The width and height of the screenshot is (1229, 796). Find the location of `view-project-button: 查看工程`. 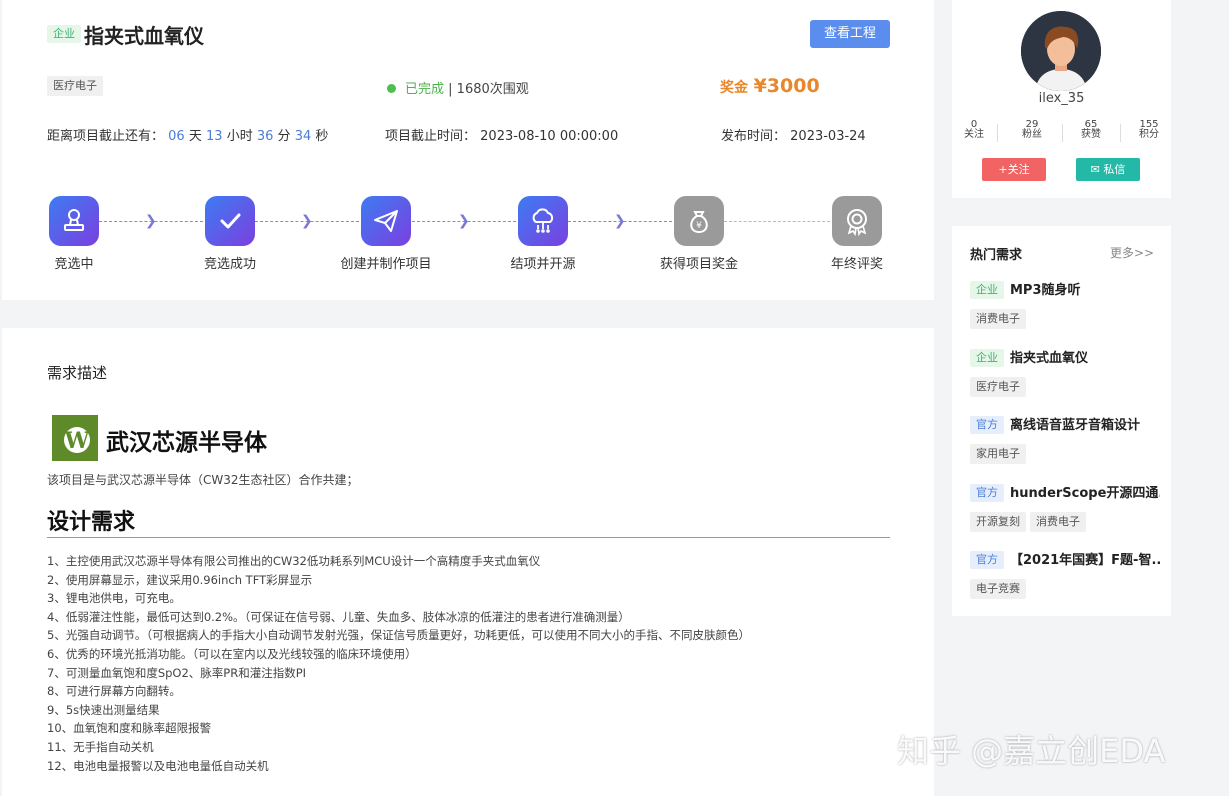

view-project-button: 查看工程 is located at coordinates (850, 34).